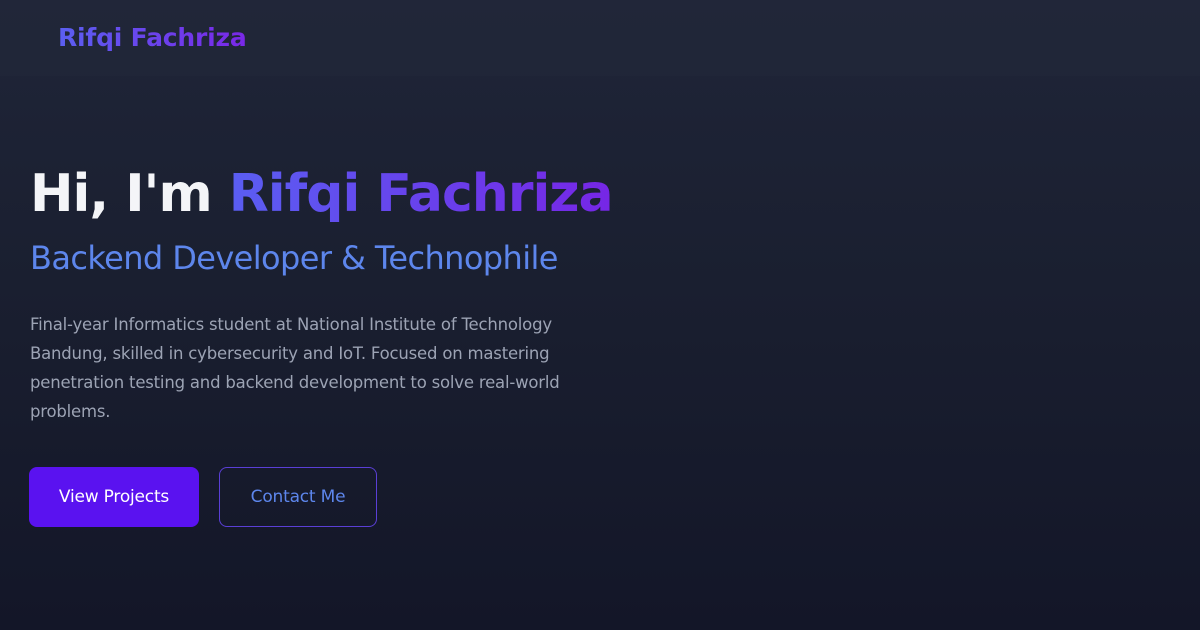 Image resolution: width=1200 pixels, height=630 pixels. What do you see at coordinates (152, 38) in the screenshot?
I see `brand-logo-link: Rifqi Fachriza` at bounding box center [152, 38].